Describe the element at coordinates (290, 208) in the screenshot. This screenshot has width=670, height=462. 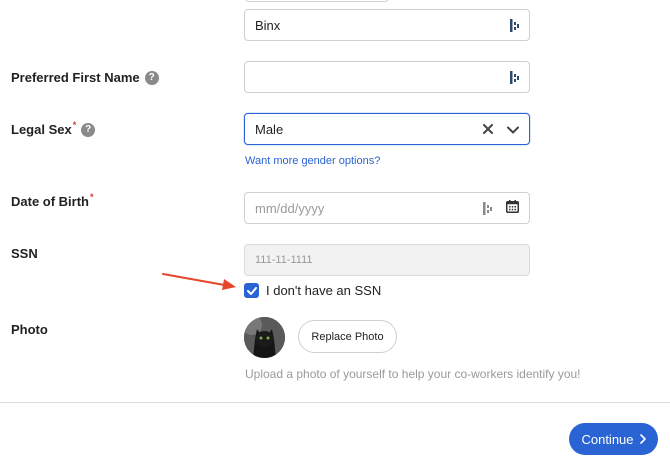
I see `date-of-birth-placeholder: mm/dd/yyyy` at that location.